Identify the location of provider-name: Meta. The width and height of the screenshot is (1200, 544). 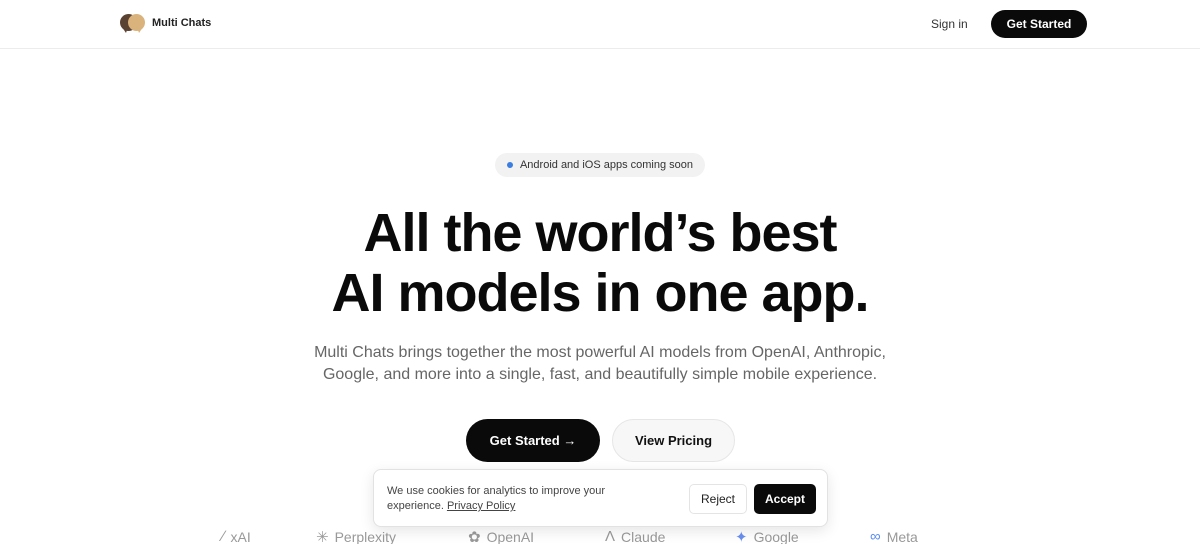
(902, 536).